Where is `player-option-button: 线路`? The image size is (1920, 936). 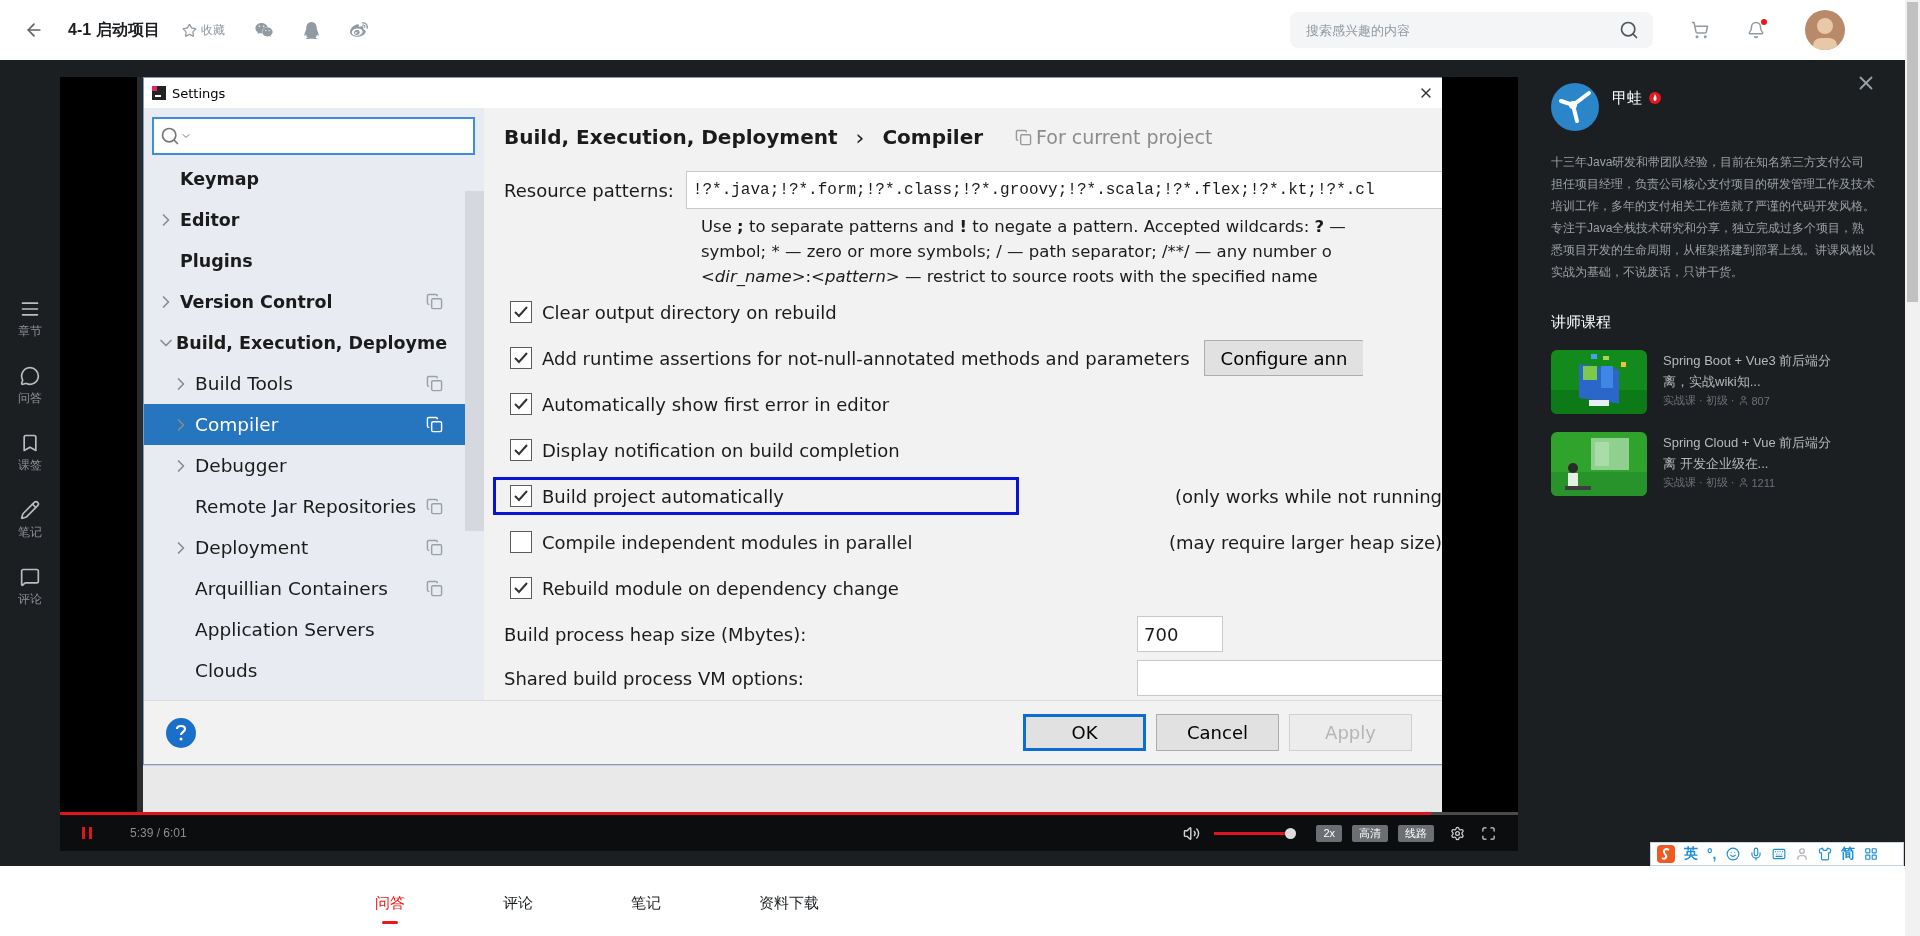 player-option-button: 线路 is located at coordinates (1416, 833).